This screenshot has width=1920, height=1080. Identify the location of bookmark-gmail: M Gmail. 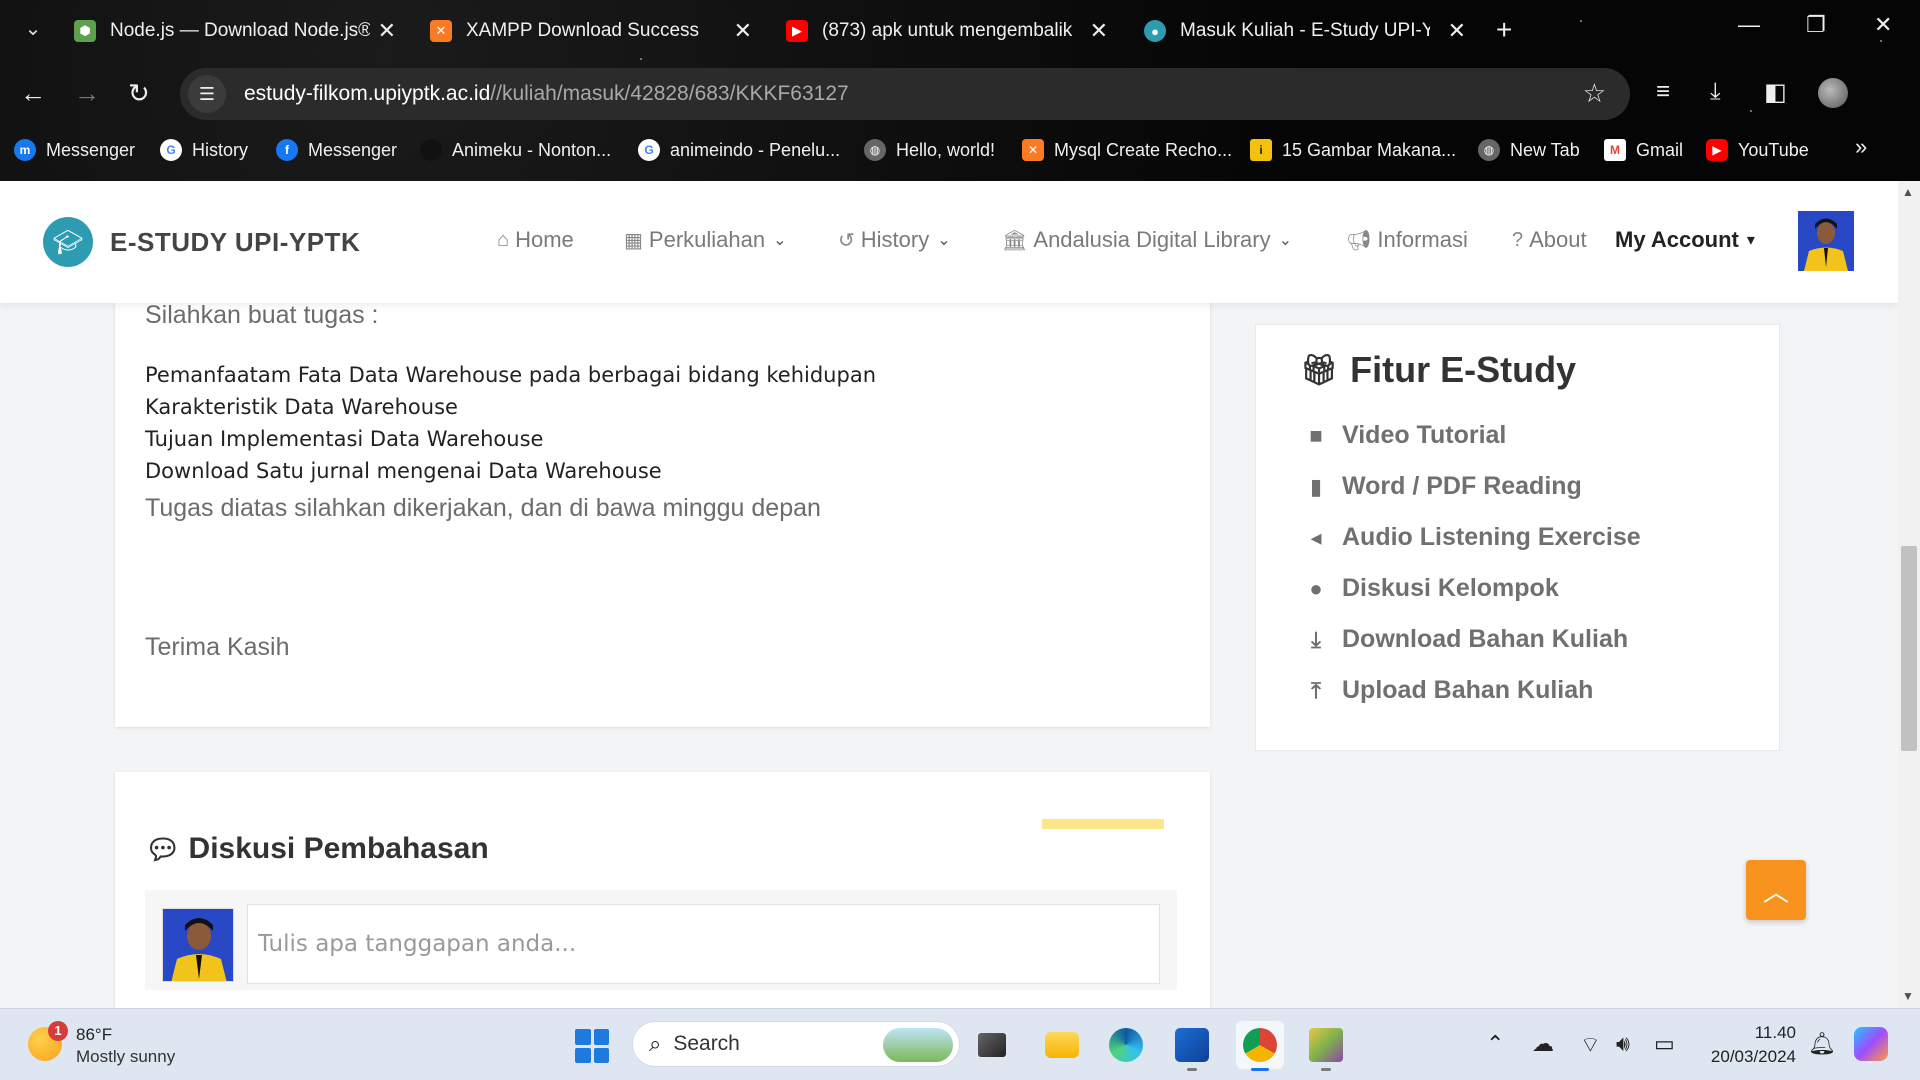
(1643, 150).